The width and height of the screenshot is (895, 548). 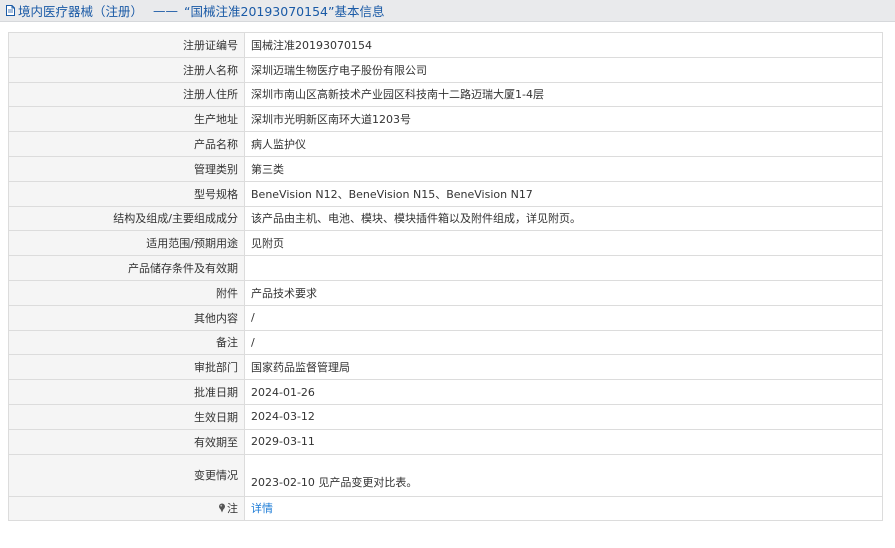 I want to click on table-row-approval-date: 批准日期 2024-01-26, so click(x=445, y=392).